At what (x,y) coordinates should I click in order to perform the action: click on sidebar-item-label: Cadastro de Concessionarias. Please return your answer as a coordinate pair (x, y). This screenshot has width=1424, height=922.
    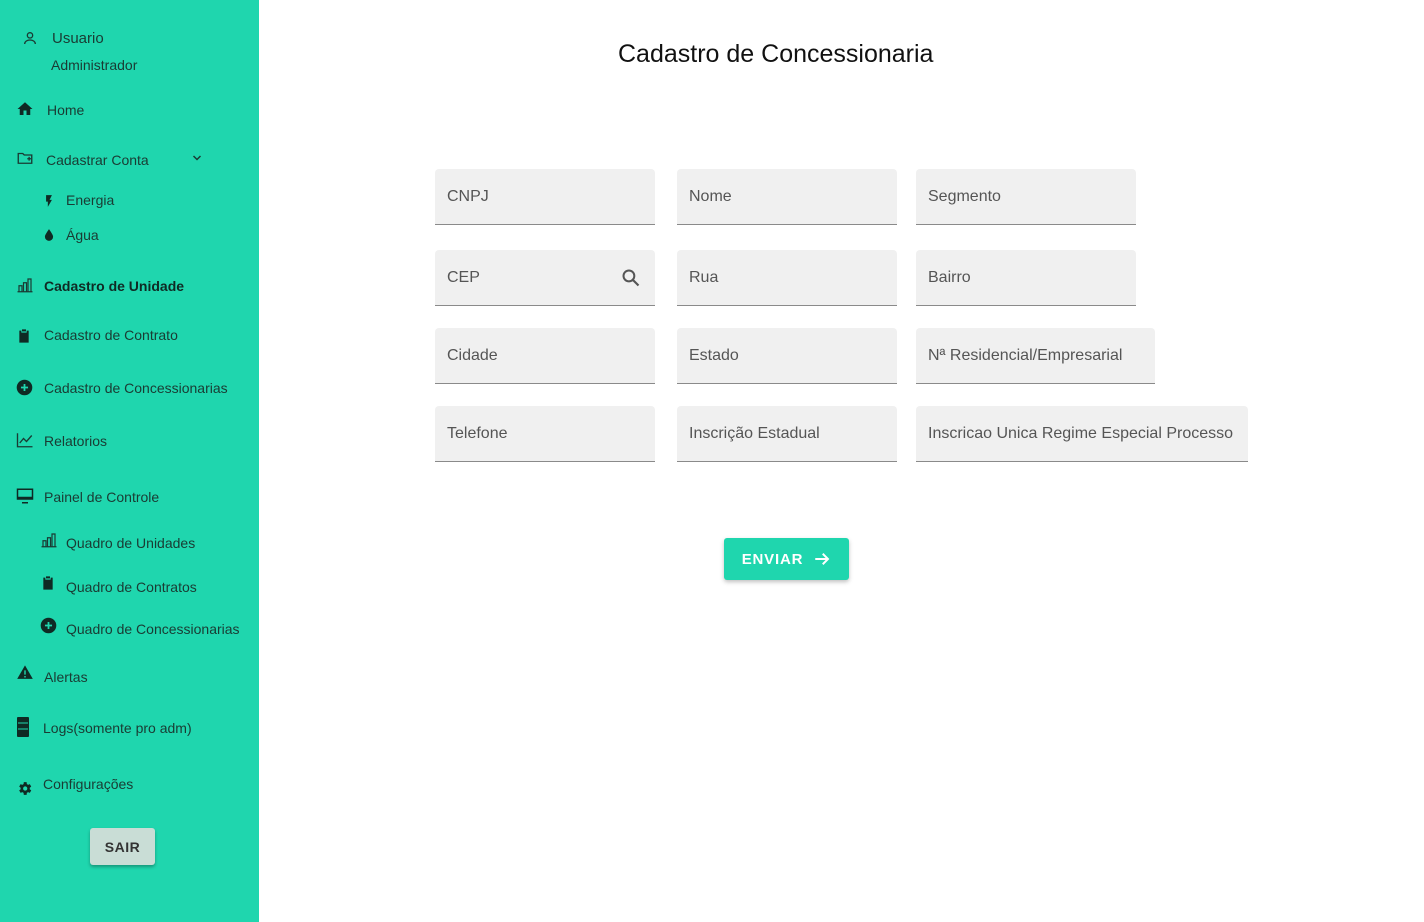
    Looking at the image, I should click on (136, 388).